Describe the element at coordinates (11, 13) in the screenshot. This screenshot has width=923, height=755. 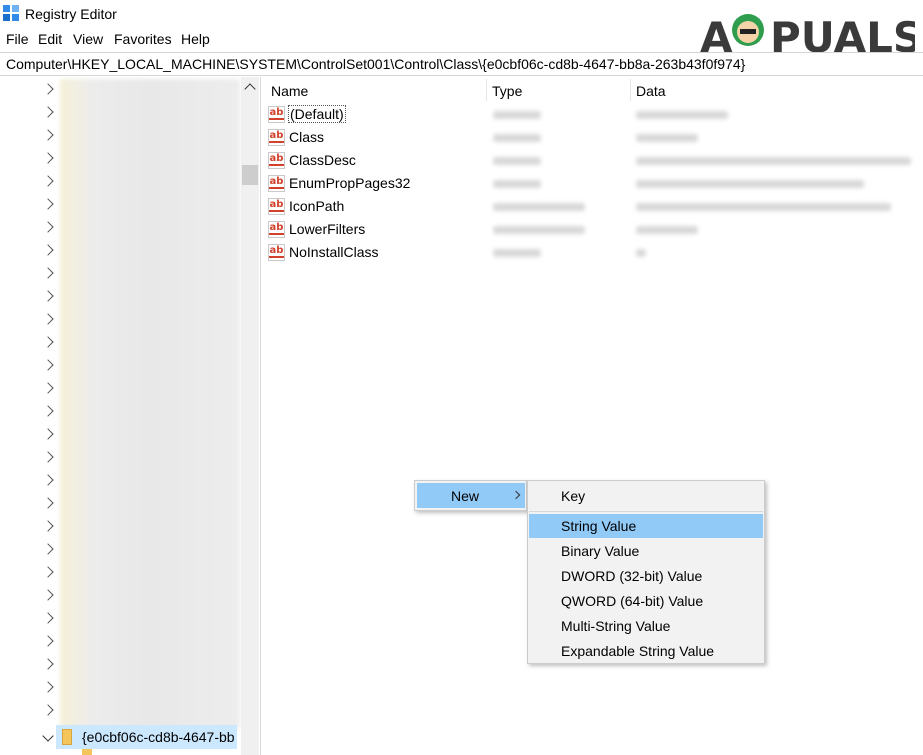
I see `registry-editor-icon` at that location.